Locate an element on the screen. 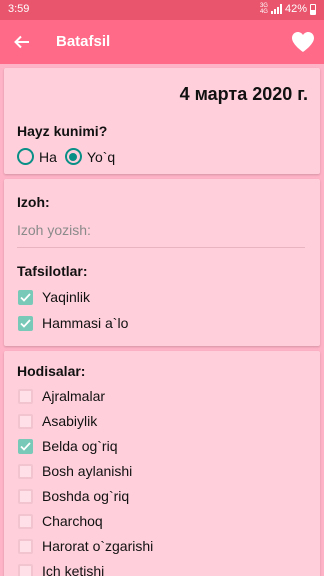 The image size is (324, 576). event-item: Harorat o`zgarishi is located at coordinates (85, 546).